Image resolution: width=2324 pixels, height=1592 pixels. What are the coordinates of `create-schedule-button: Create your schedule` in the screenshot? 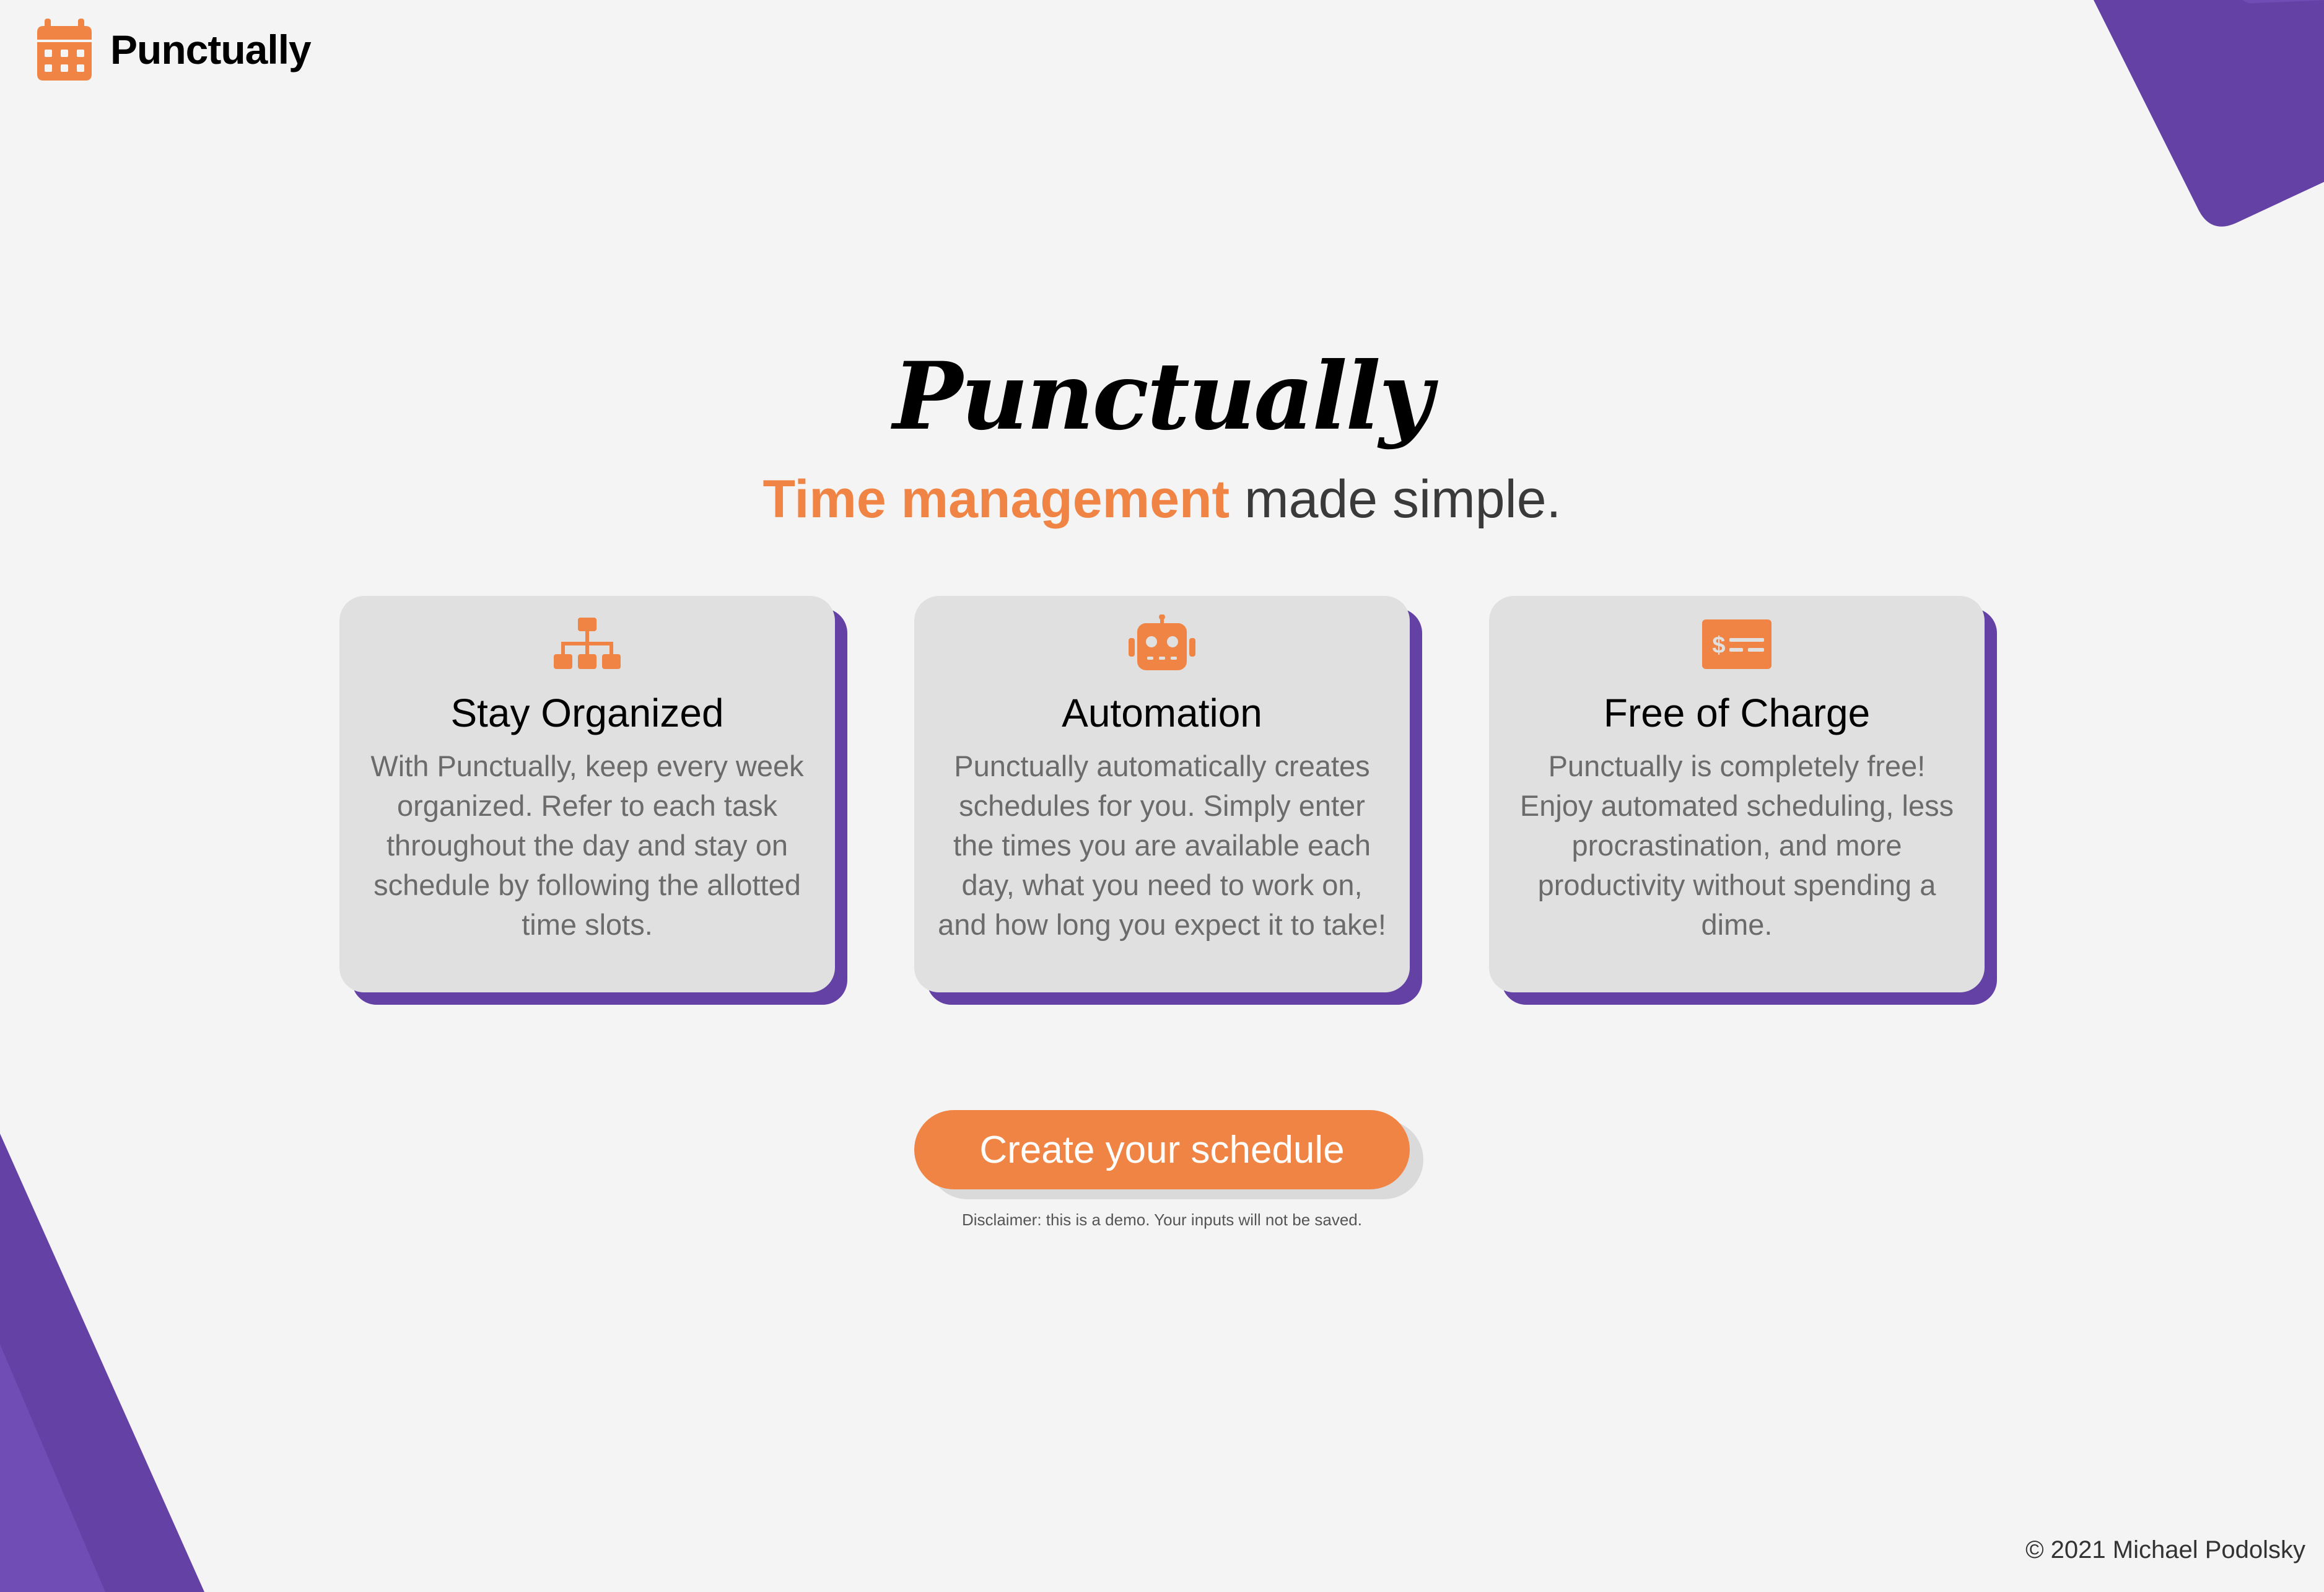 It's located at (1162, 1149).